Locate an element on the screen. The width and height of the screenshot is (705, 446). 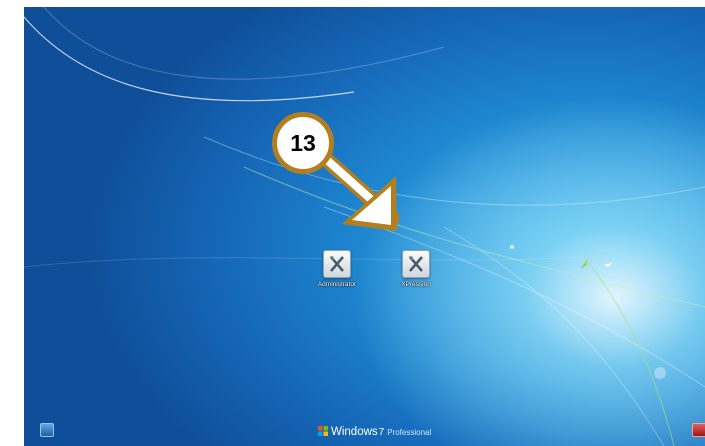
step-callout: 13 is located at coordinates (309, 149).